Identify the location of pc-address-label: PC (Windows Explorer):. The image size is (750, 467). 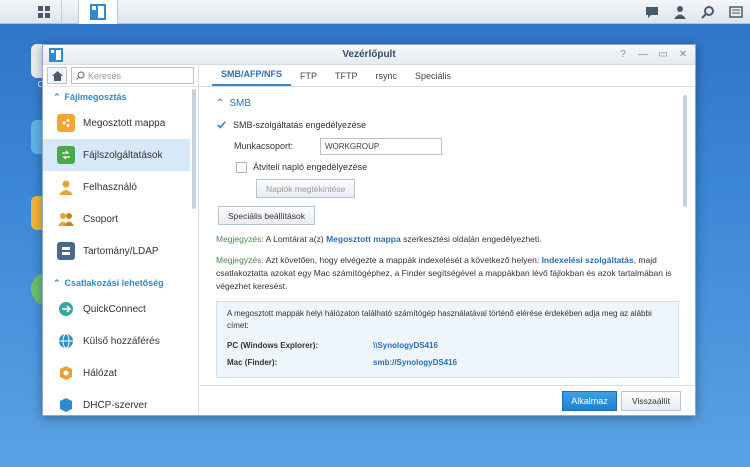
(273, 345).